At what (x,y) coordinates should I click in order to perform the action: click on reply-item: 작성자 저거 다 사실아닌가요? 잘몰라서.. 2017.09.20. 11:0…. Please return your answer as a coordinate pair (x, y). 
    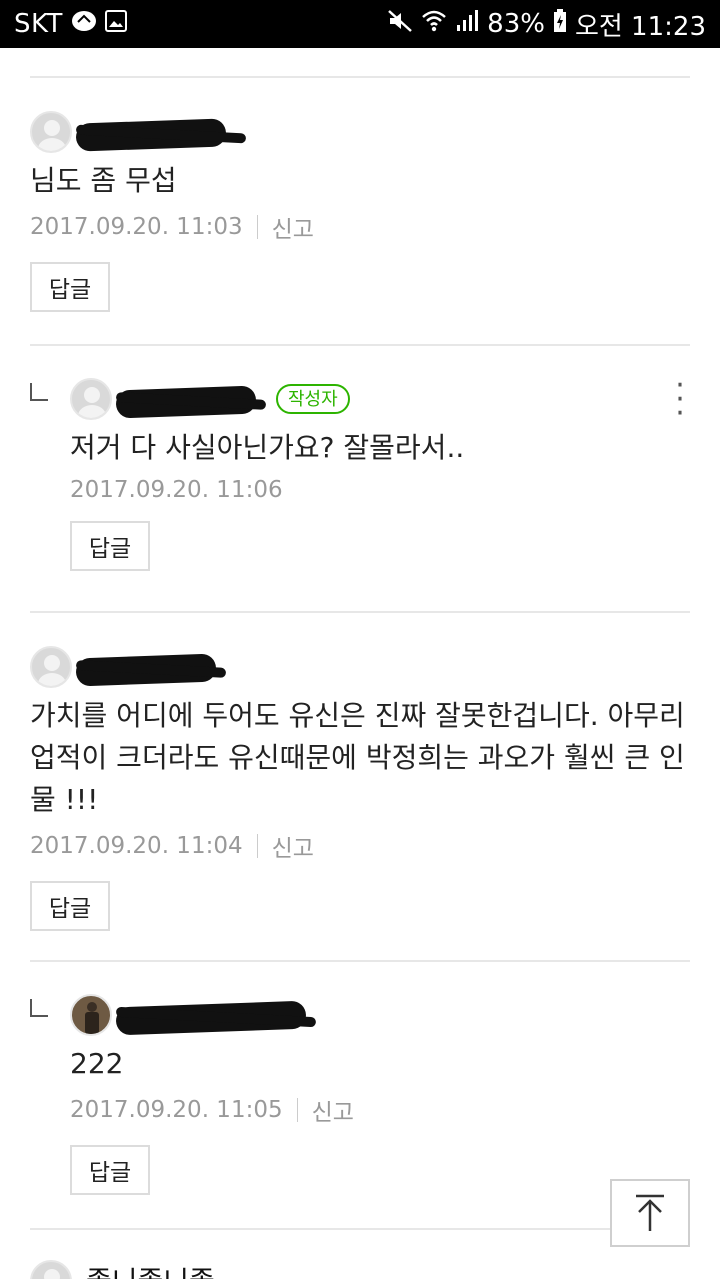
    Looking at the image, I should click on (360, 471).